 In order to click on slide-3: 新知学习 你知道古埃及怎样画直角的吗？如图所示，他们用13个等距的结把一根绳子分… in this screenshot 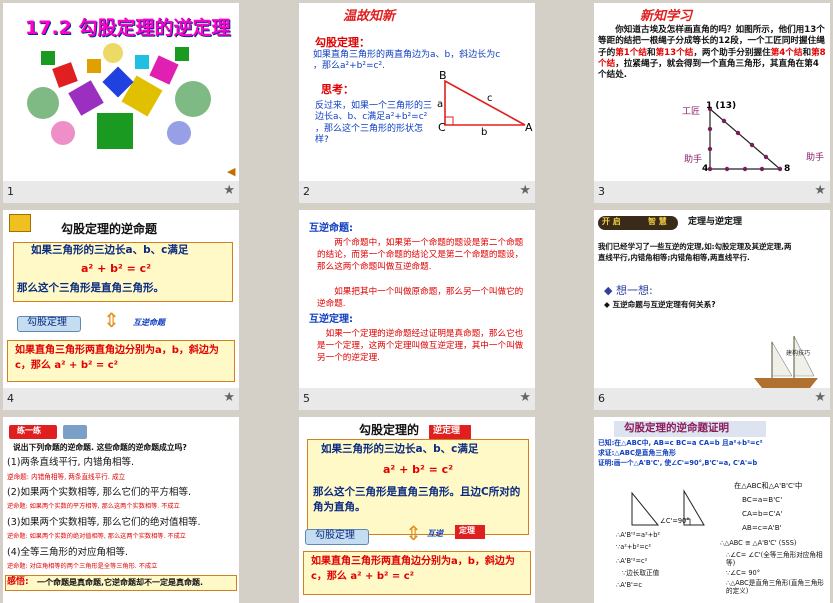, I will do `click(712, 92)`.